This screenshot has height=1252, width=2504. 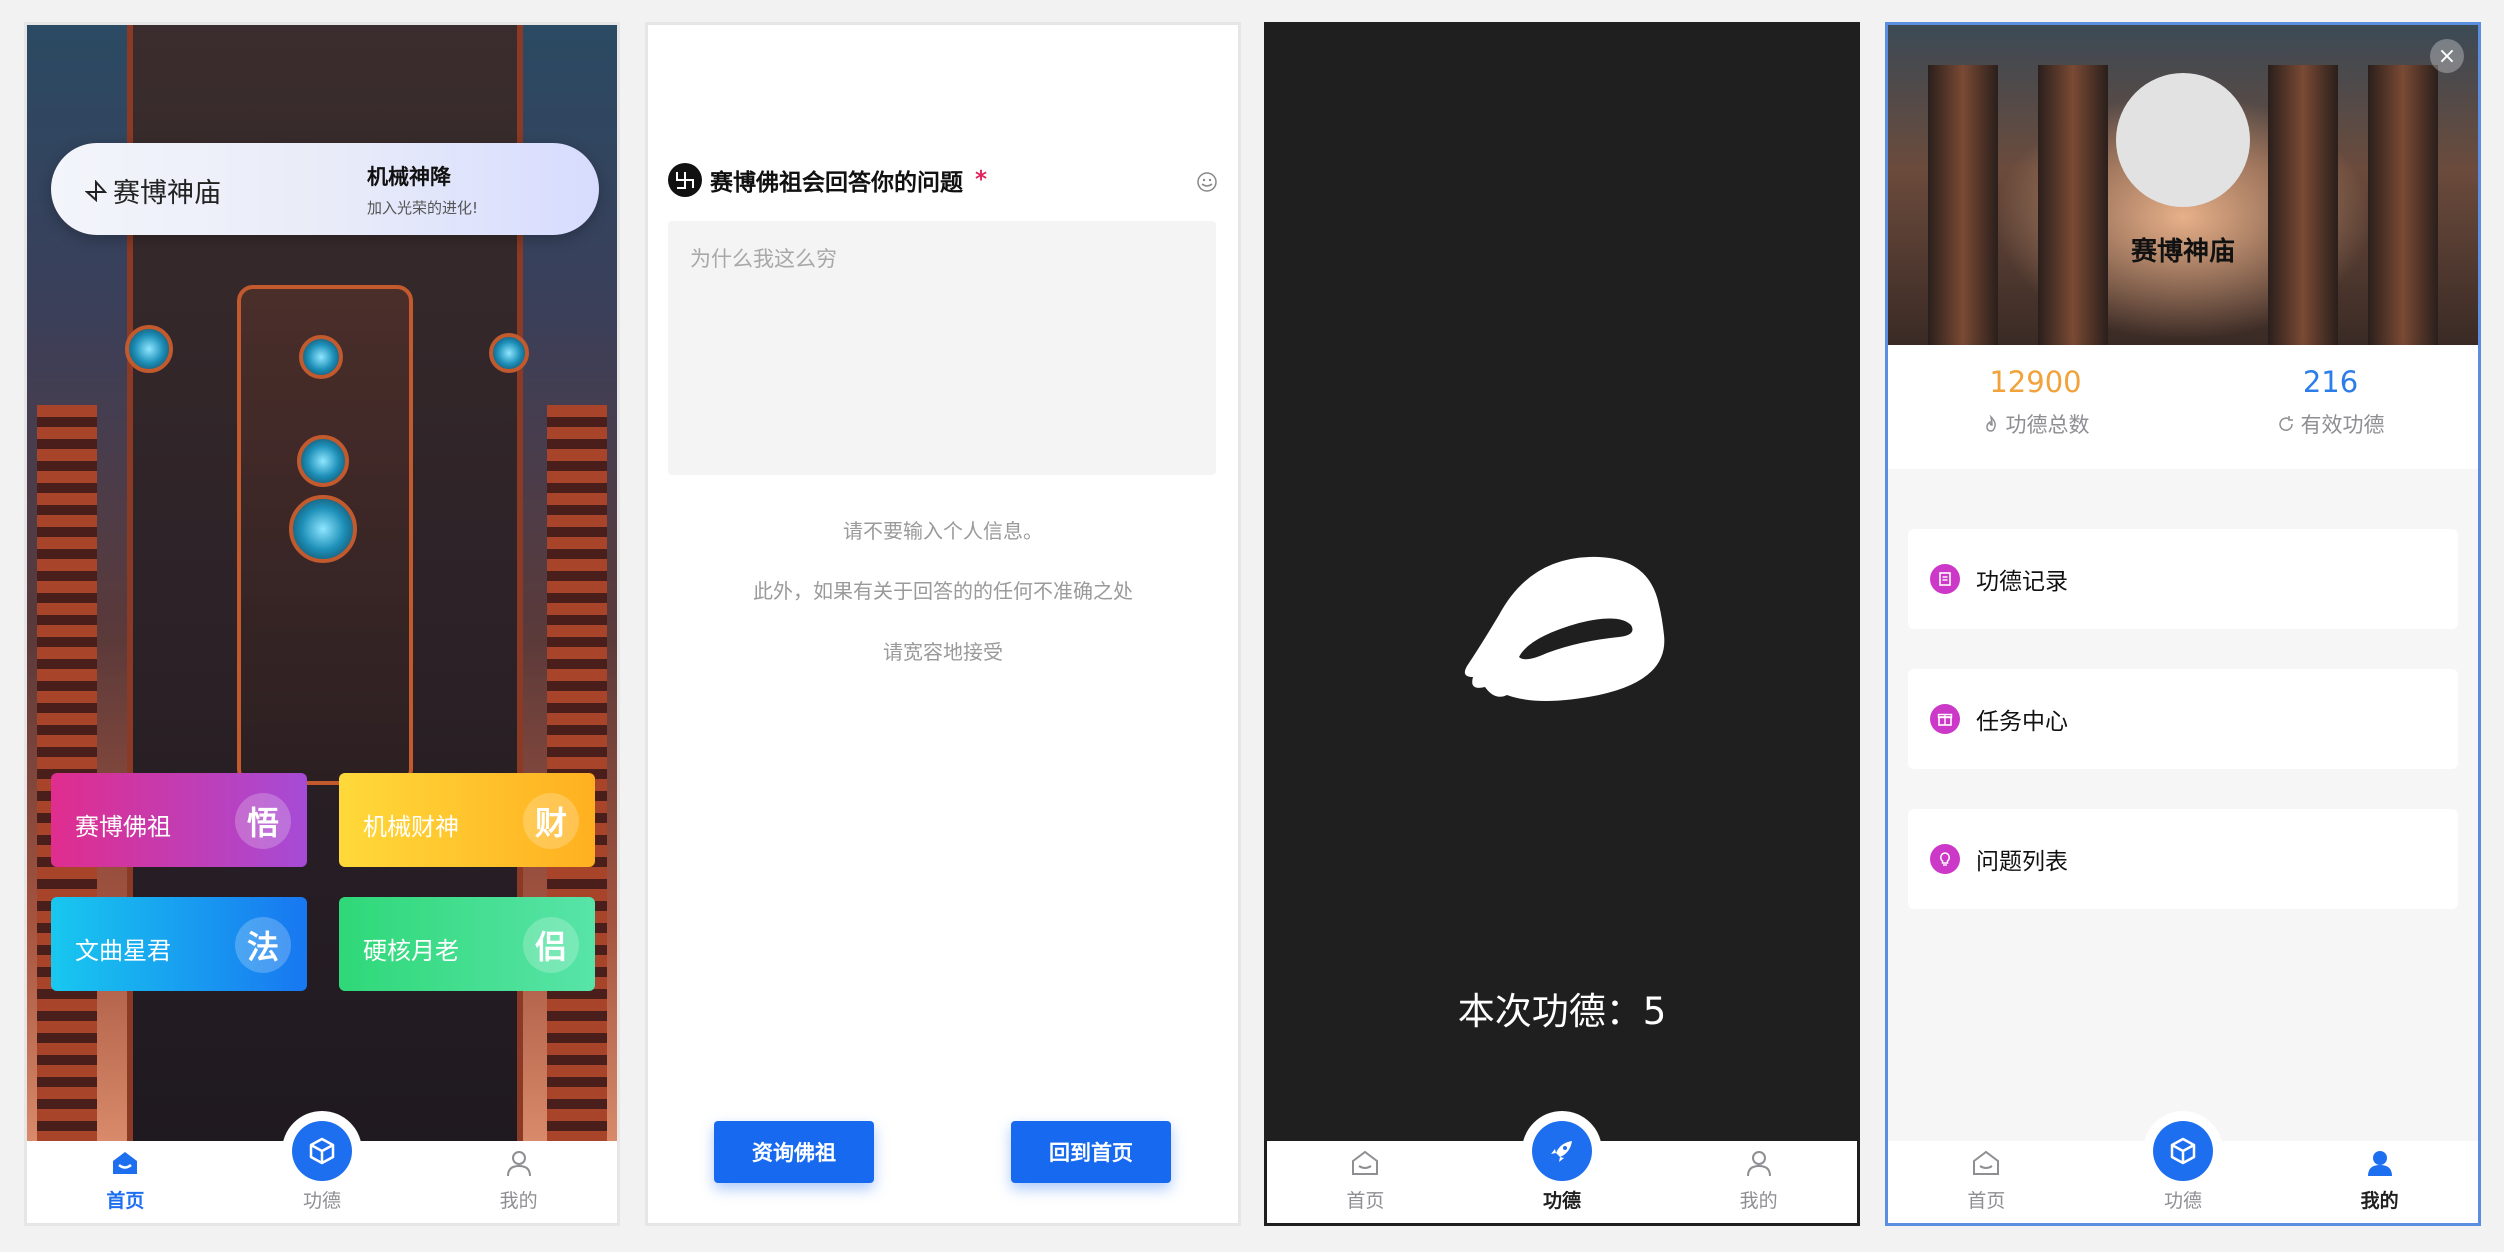 What do you see at coordinates (2022, 862) in the screenshot?
I see `menu-label: 问题列表` at bounding box center [2022, 862].